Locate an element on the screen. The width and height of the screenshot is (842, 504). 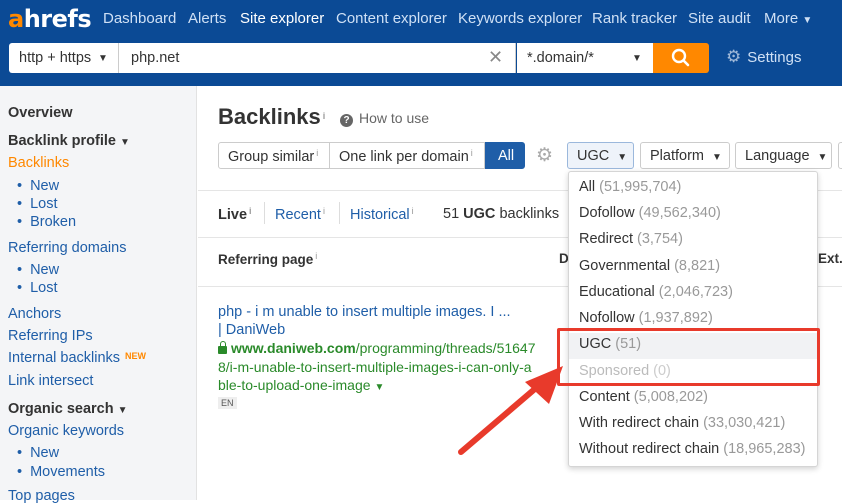
sidebar-overview: Overview is located at coordinates (40, 113).